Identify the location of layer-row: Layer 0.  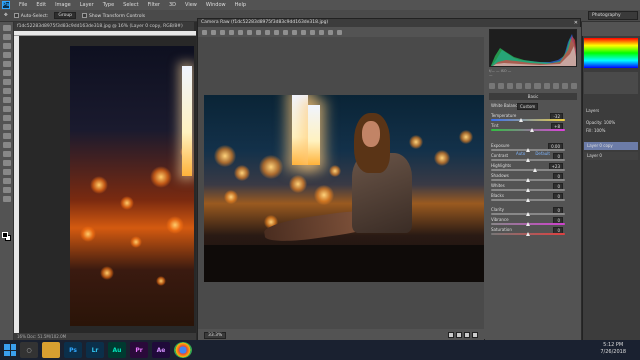
(611, 156).